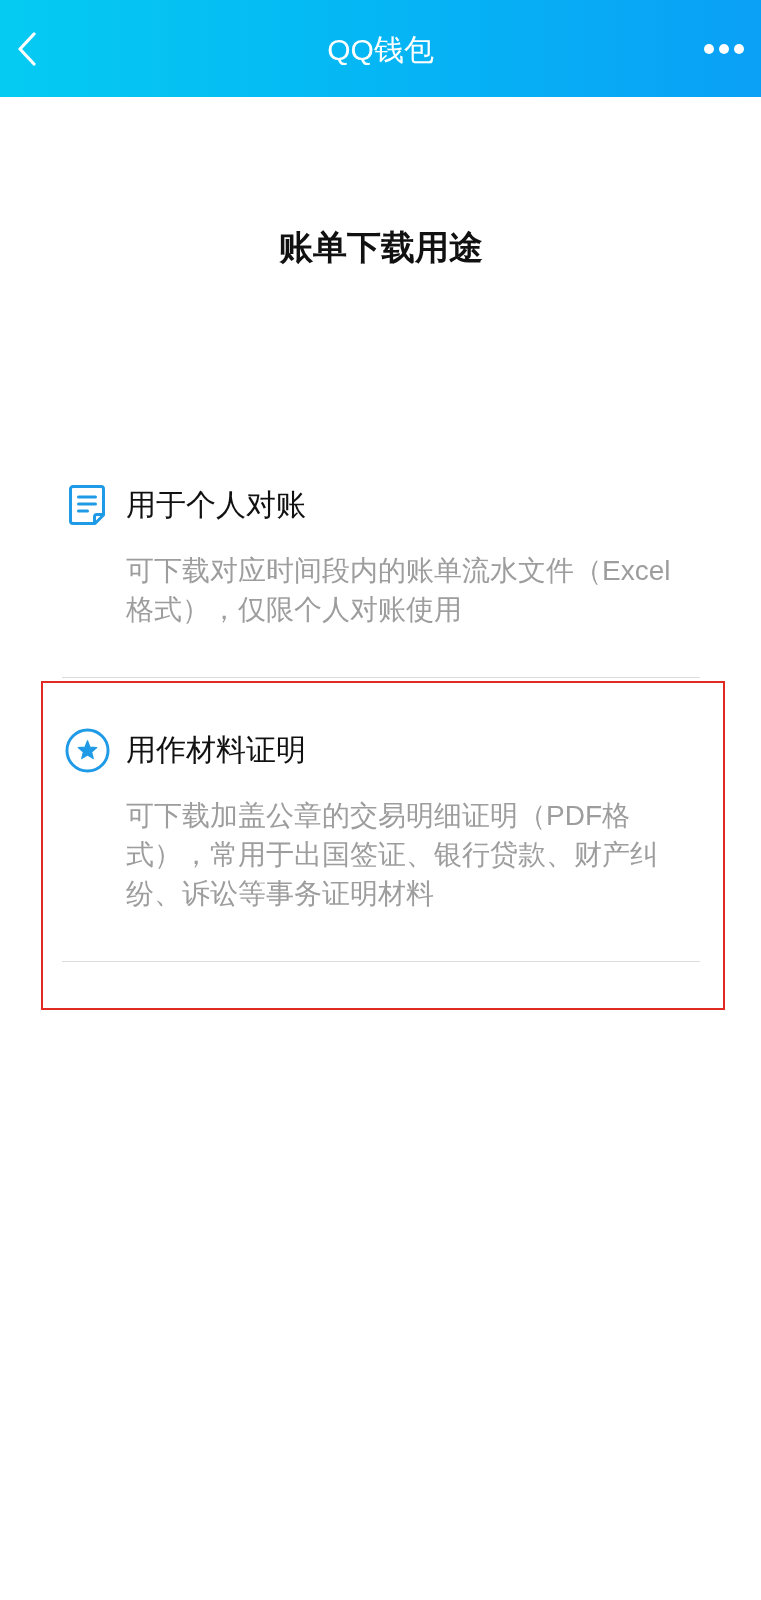 The width and height of the screenshot is (761, 1600). I want to click on window-title: QQ钱包, so click(380, 50).